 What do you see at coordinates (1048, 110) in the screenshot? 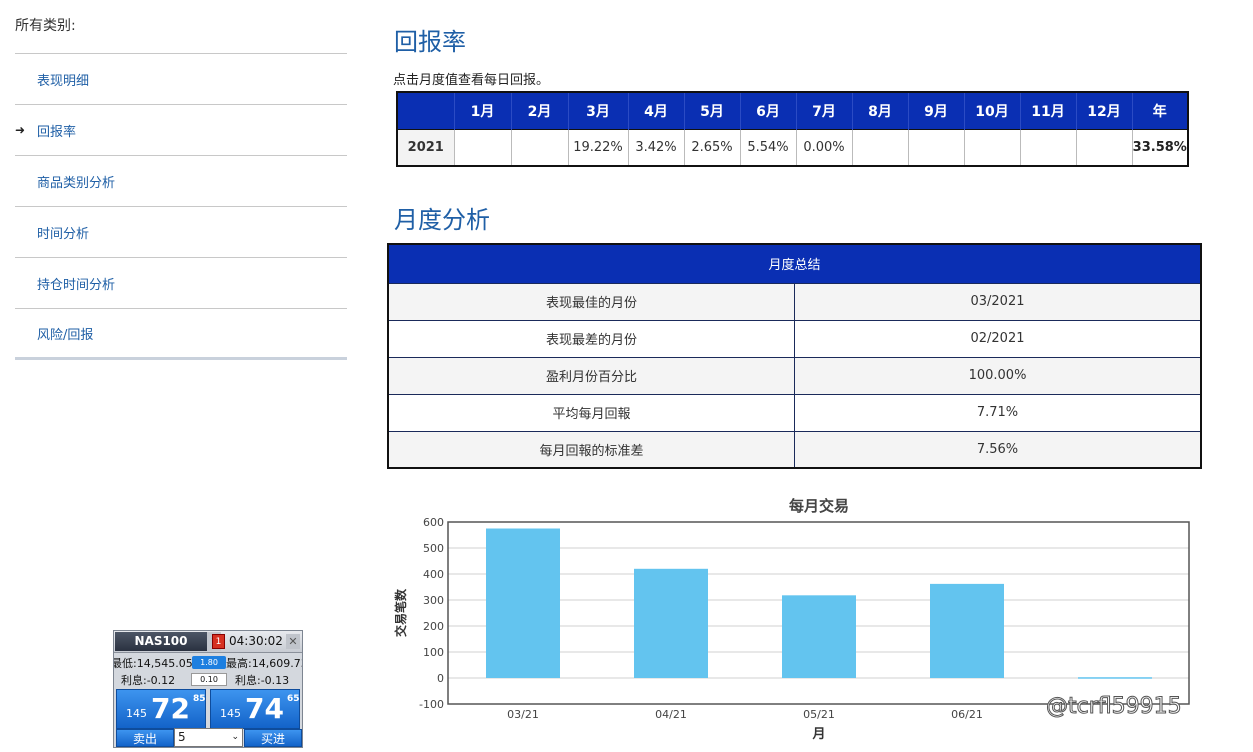
I see `header-cell: 11月` at bounding box center [1048, 110].